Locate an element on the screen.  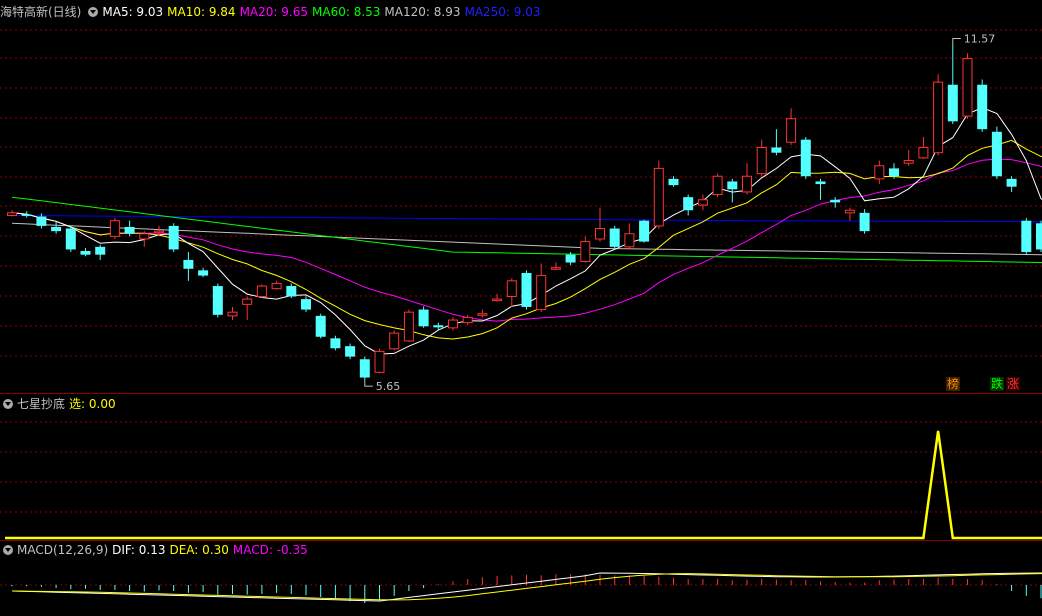
fall-badge: 跌 is located at coordinates (997, 384).